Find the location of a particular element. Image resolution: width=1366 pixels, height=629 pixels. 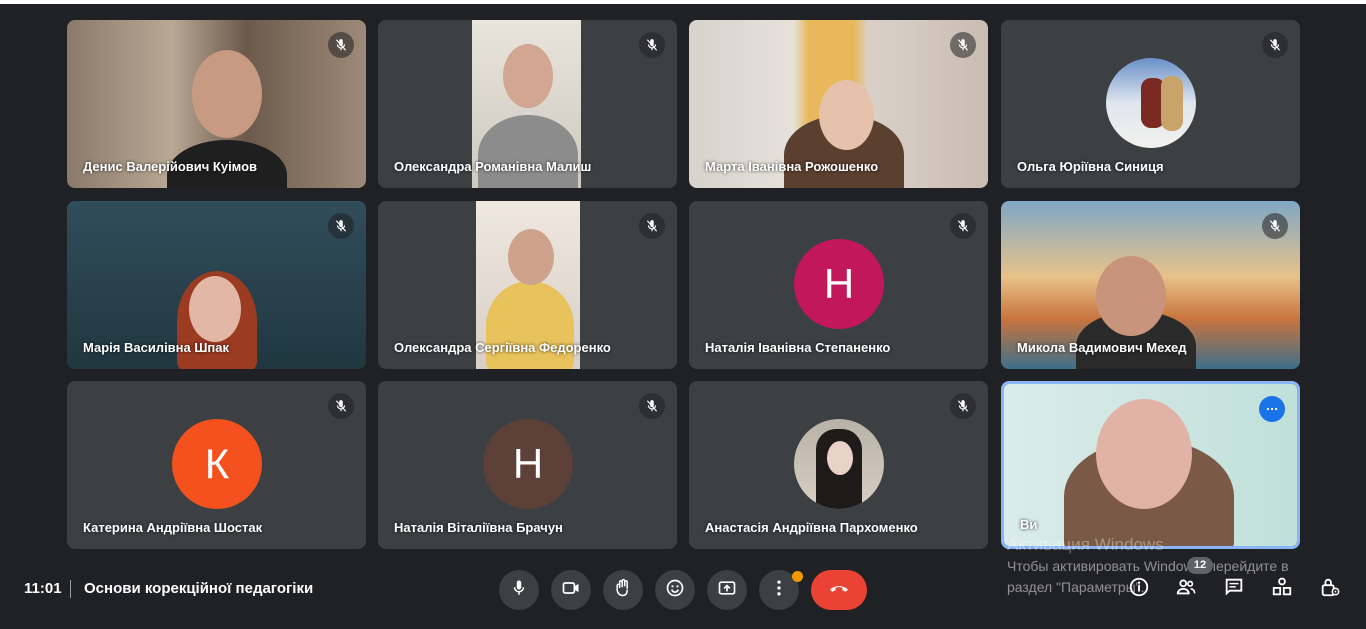

participant-tile: Н Наталія Віталіївна Брачун is located at coordinates (527, 465).